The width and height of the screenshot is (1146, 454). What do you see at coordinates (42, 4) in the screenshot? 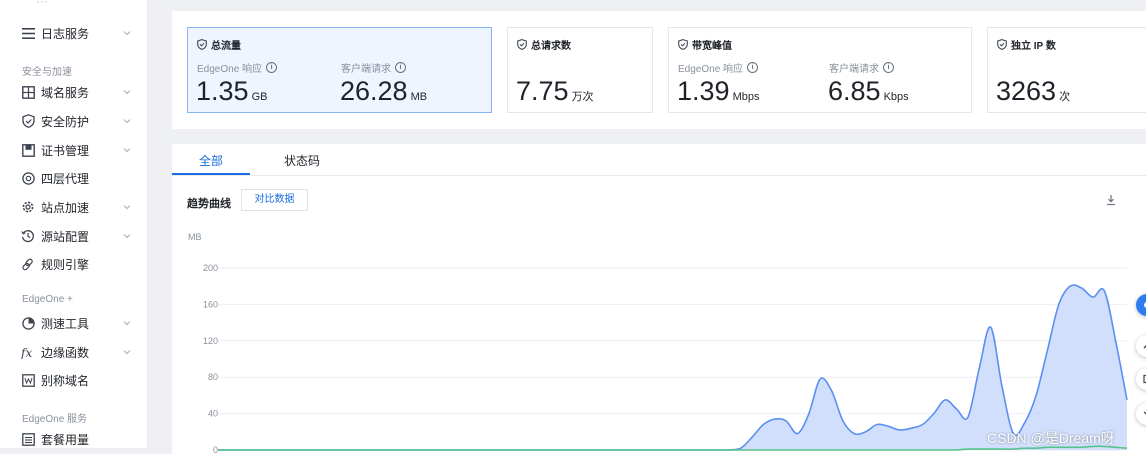
I see `sidebar-item-partial: ···` at bounding box center [42, 4].